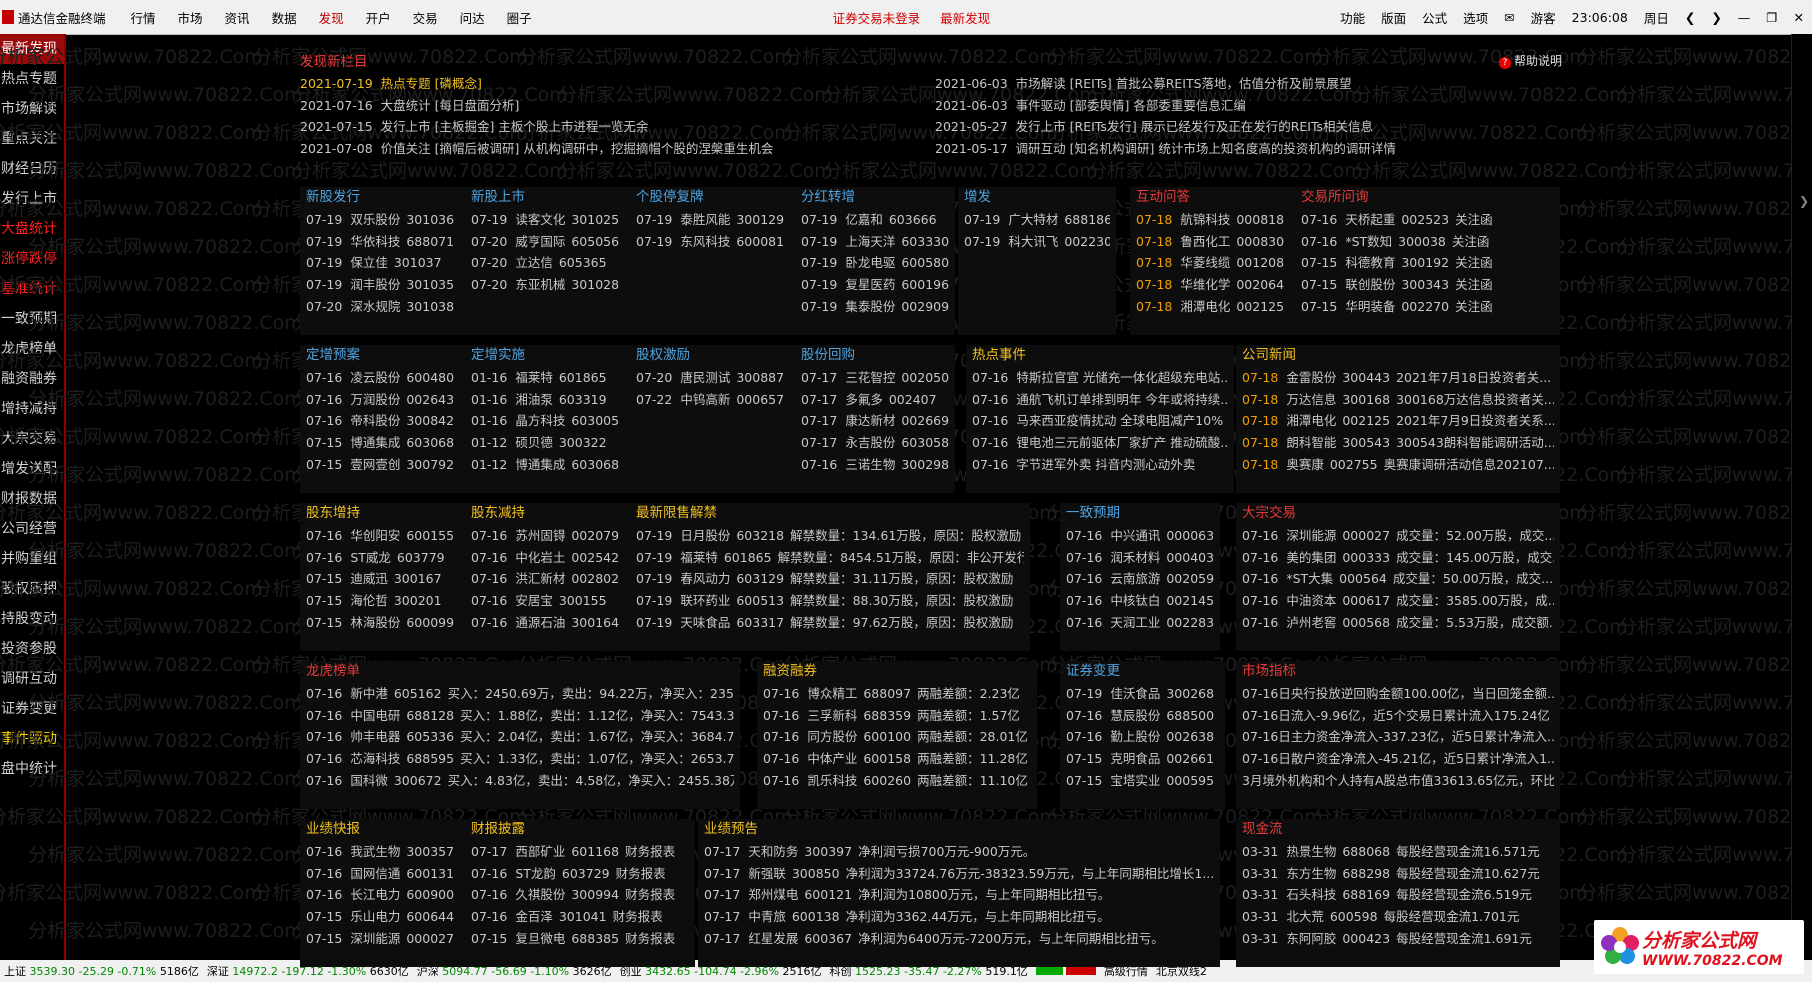  Describe the element at coordinates (897, 781) in the screenshot. I see `list-item: 07-16 凯乐科技 600260 两融差额：11.10亿` at that location.